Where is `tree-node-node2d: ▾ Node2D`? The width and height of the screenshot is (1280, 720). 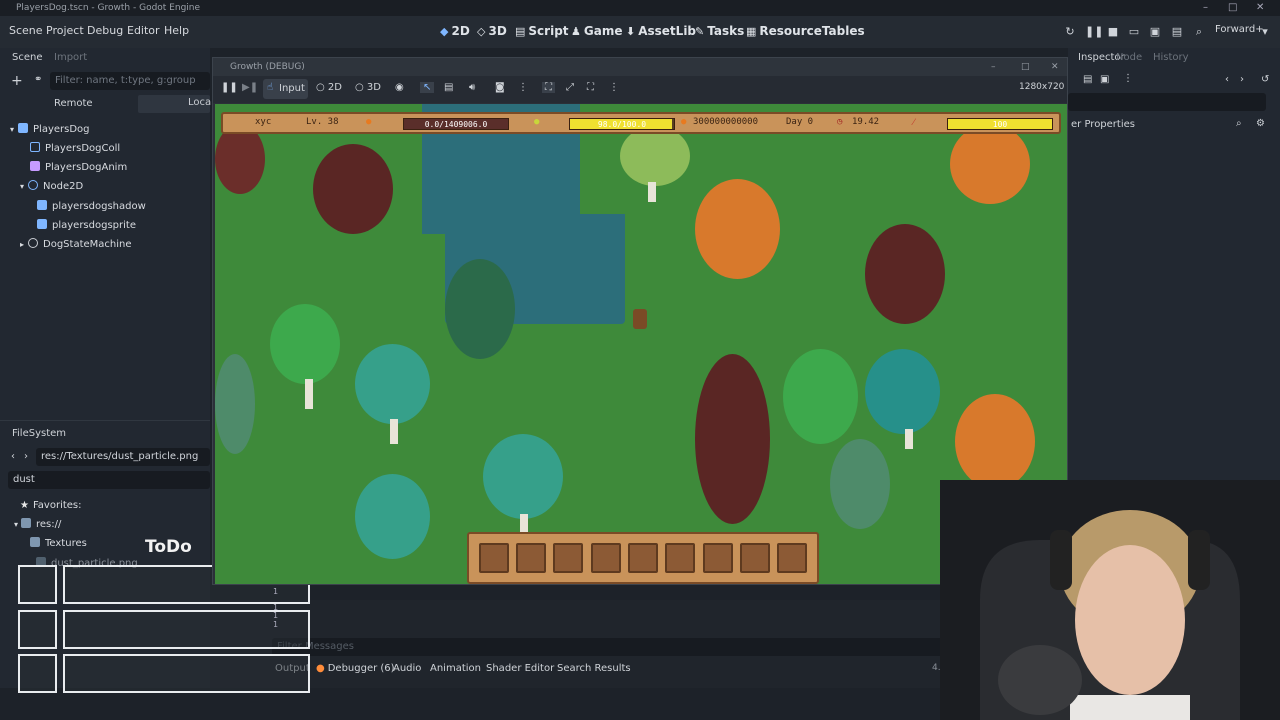
tree-node-node2d: ▾ Node2D is located at coordinates (51, 186).